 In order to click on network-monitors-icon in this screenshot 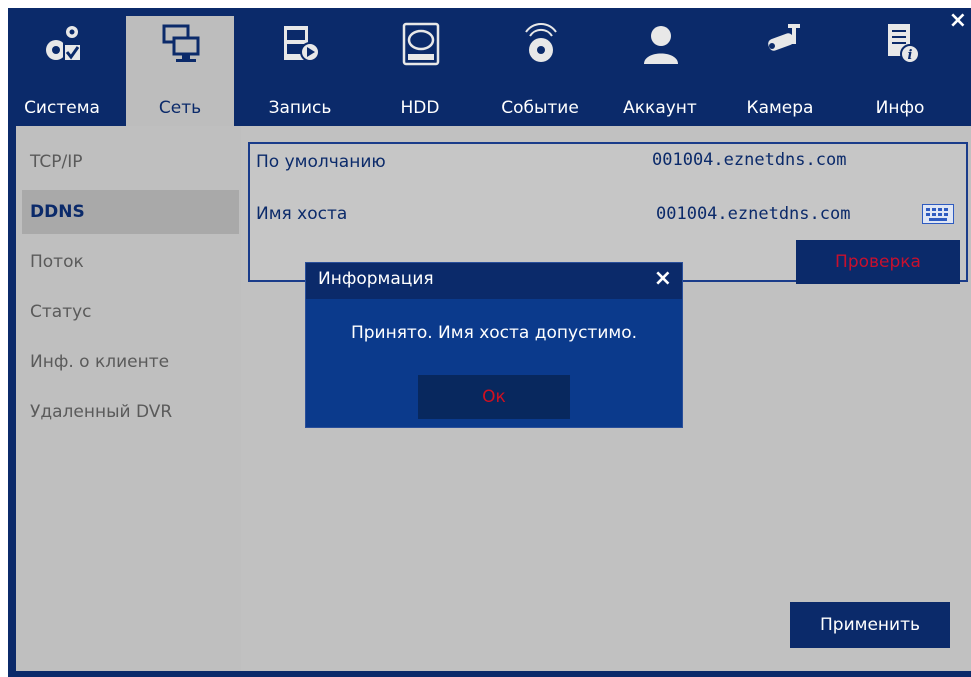, I will do `click(181, 43)`.